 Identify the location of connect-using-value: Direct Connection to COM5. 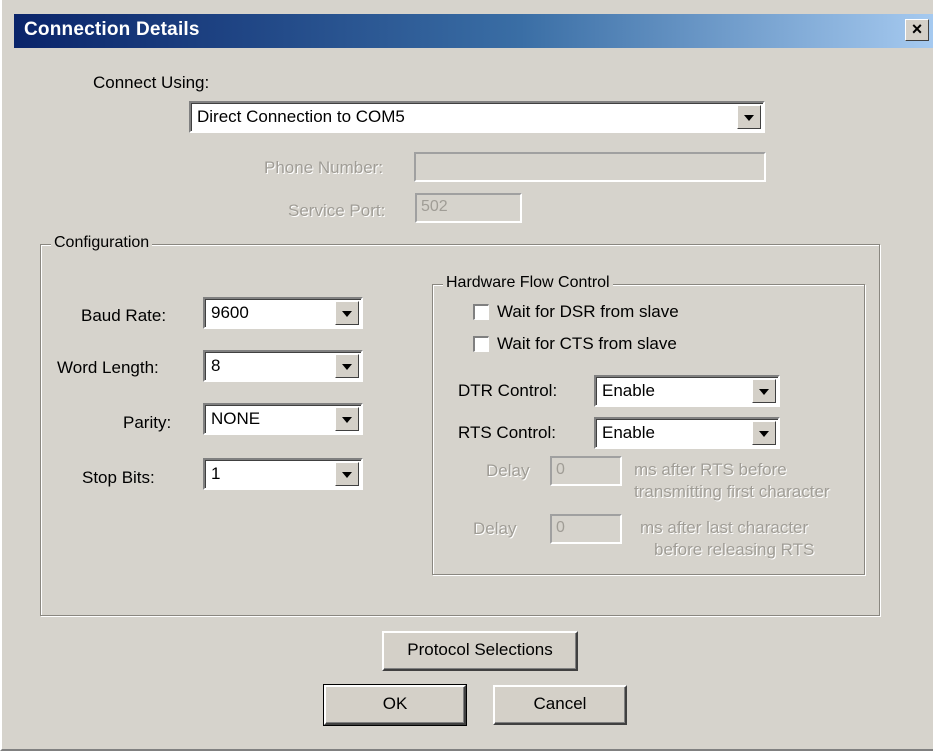
(301, 116).